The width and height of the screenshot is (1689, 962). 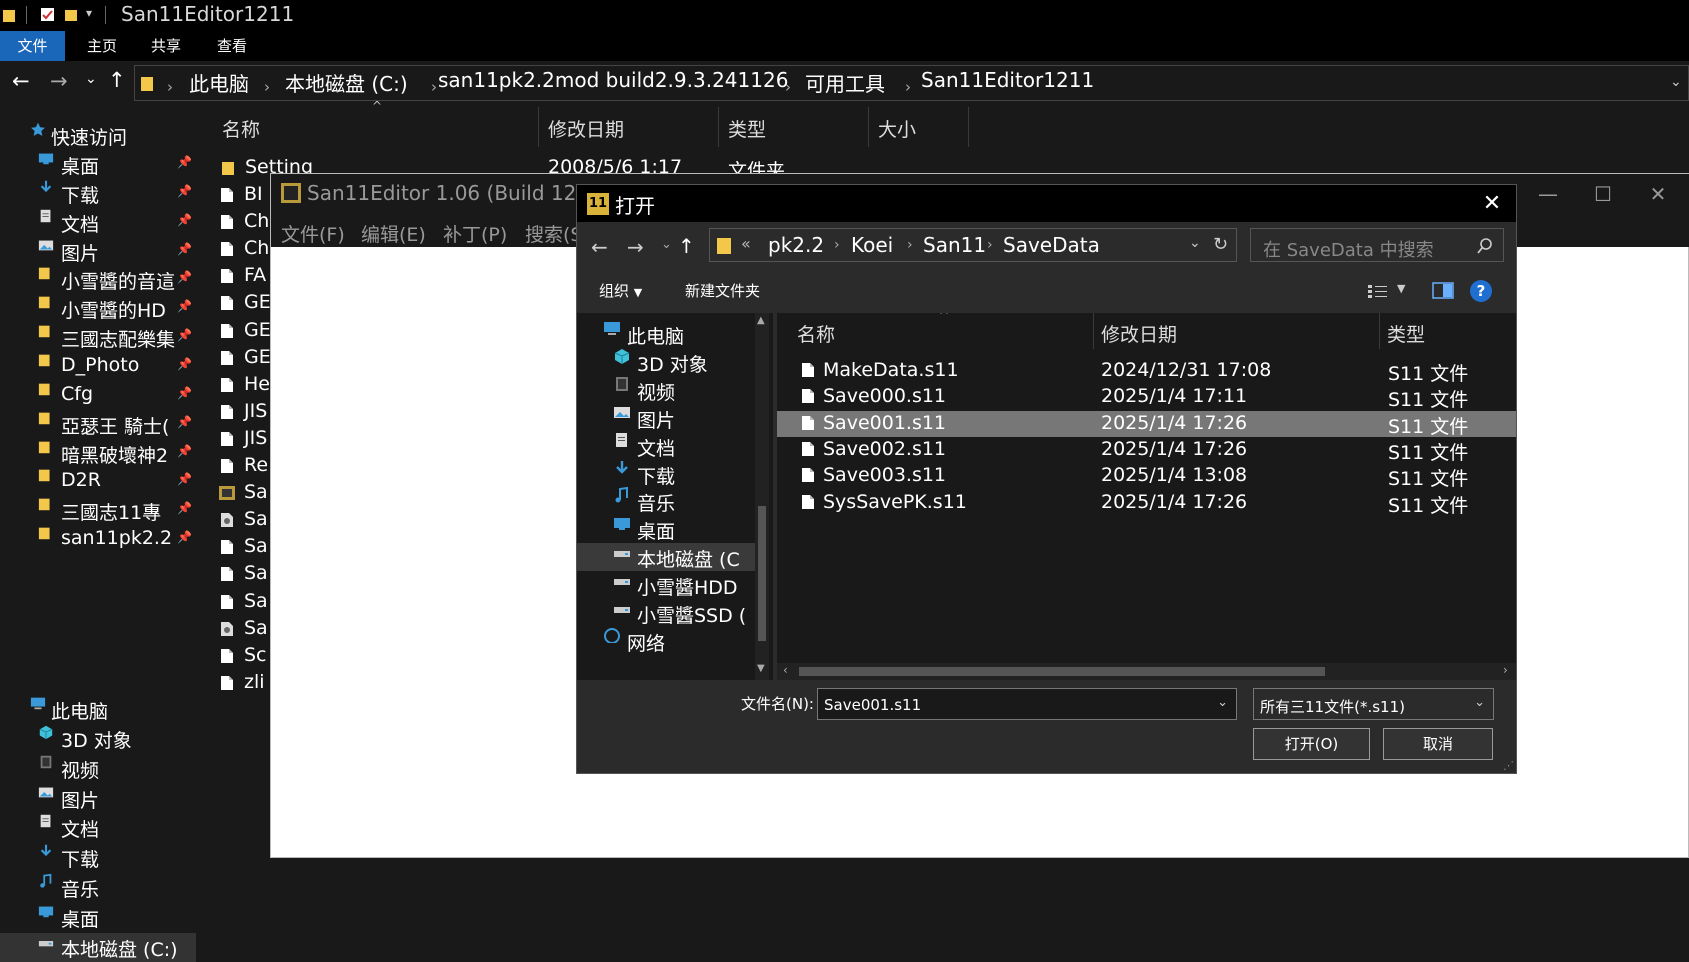 What do you see at coordinates (667, 446) in the screenshot?
I see `dialog-nav-item: 文档` at bounding box center [667, 446].